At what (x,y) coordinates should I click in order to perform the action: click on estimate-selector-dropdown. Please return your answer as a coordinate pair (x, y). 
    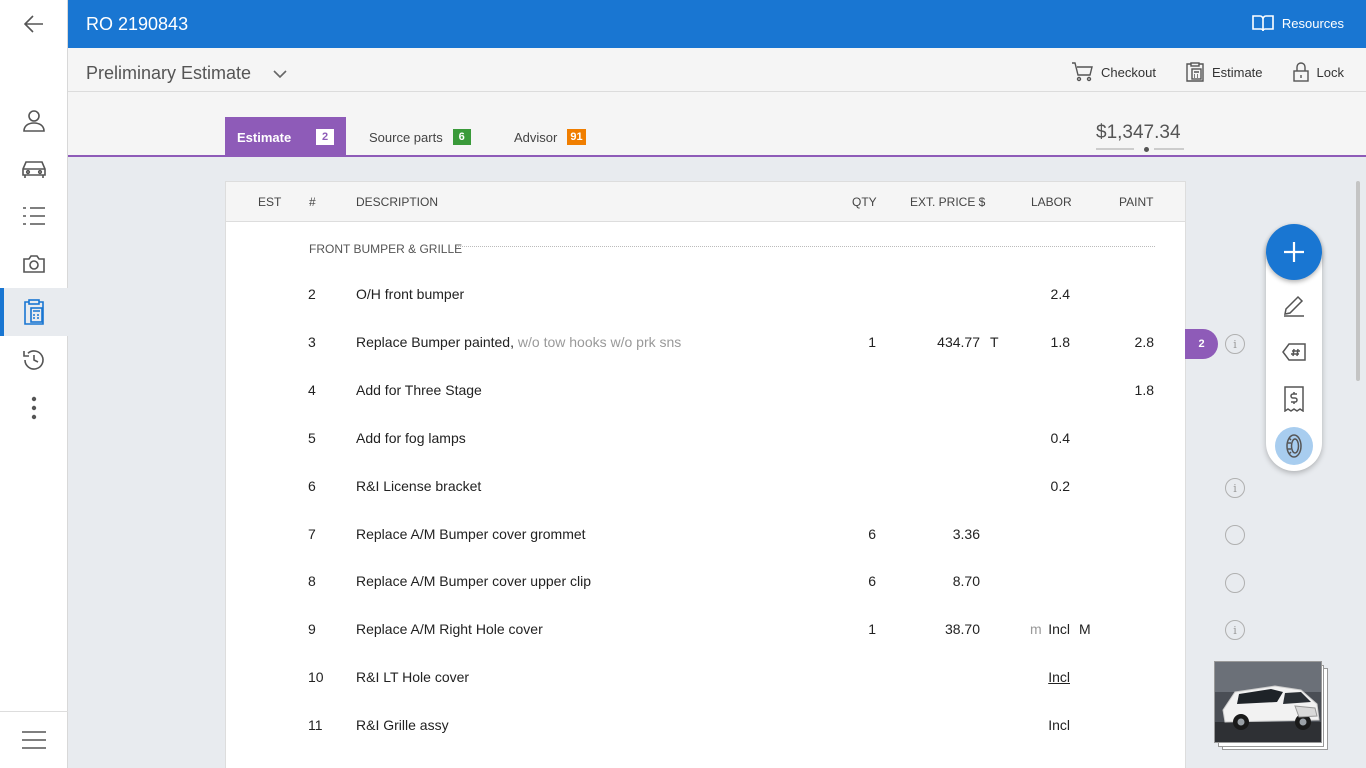
    Looking at the image, I should click on (280, 75).